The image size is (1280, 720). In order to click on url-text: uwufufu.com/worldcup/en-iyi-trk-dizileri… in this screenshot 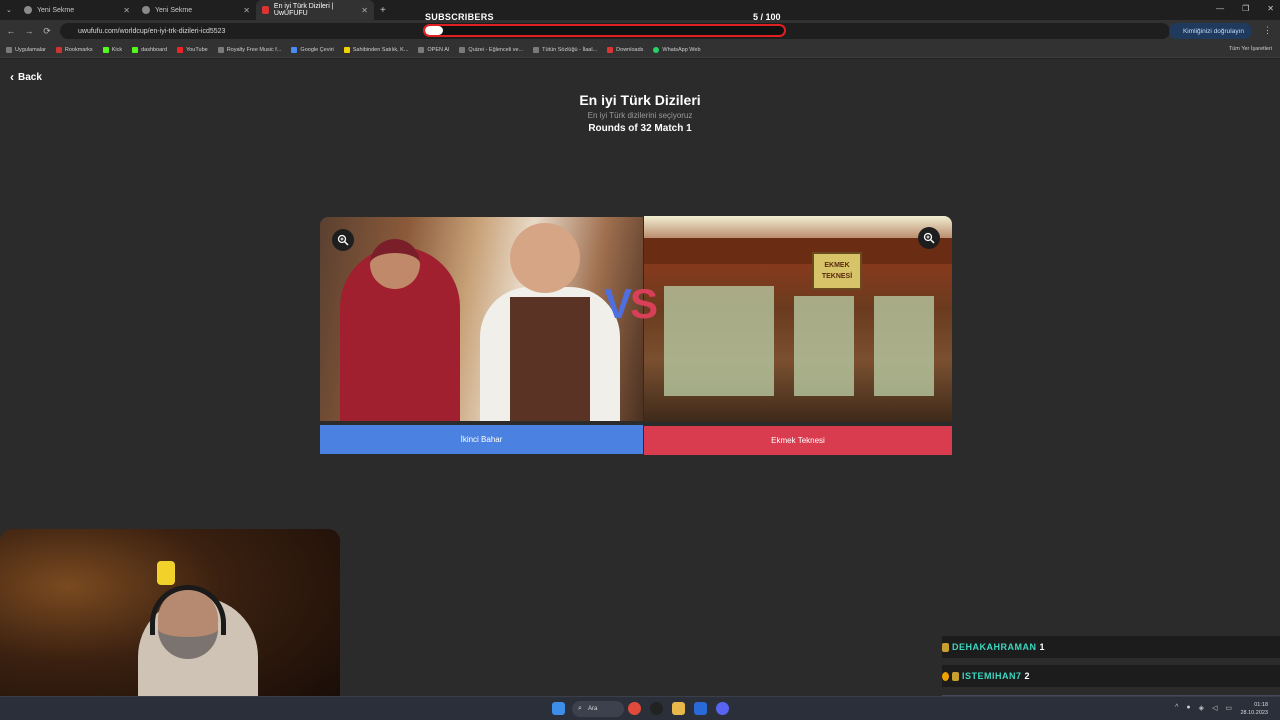, I will do `click(152, 31)`.